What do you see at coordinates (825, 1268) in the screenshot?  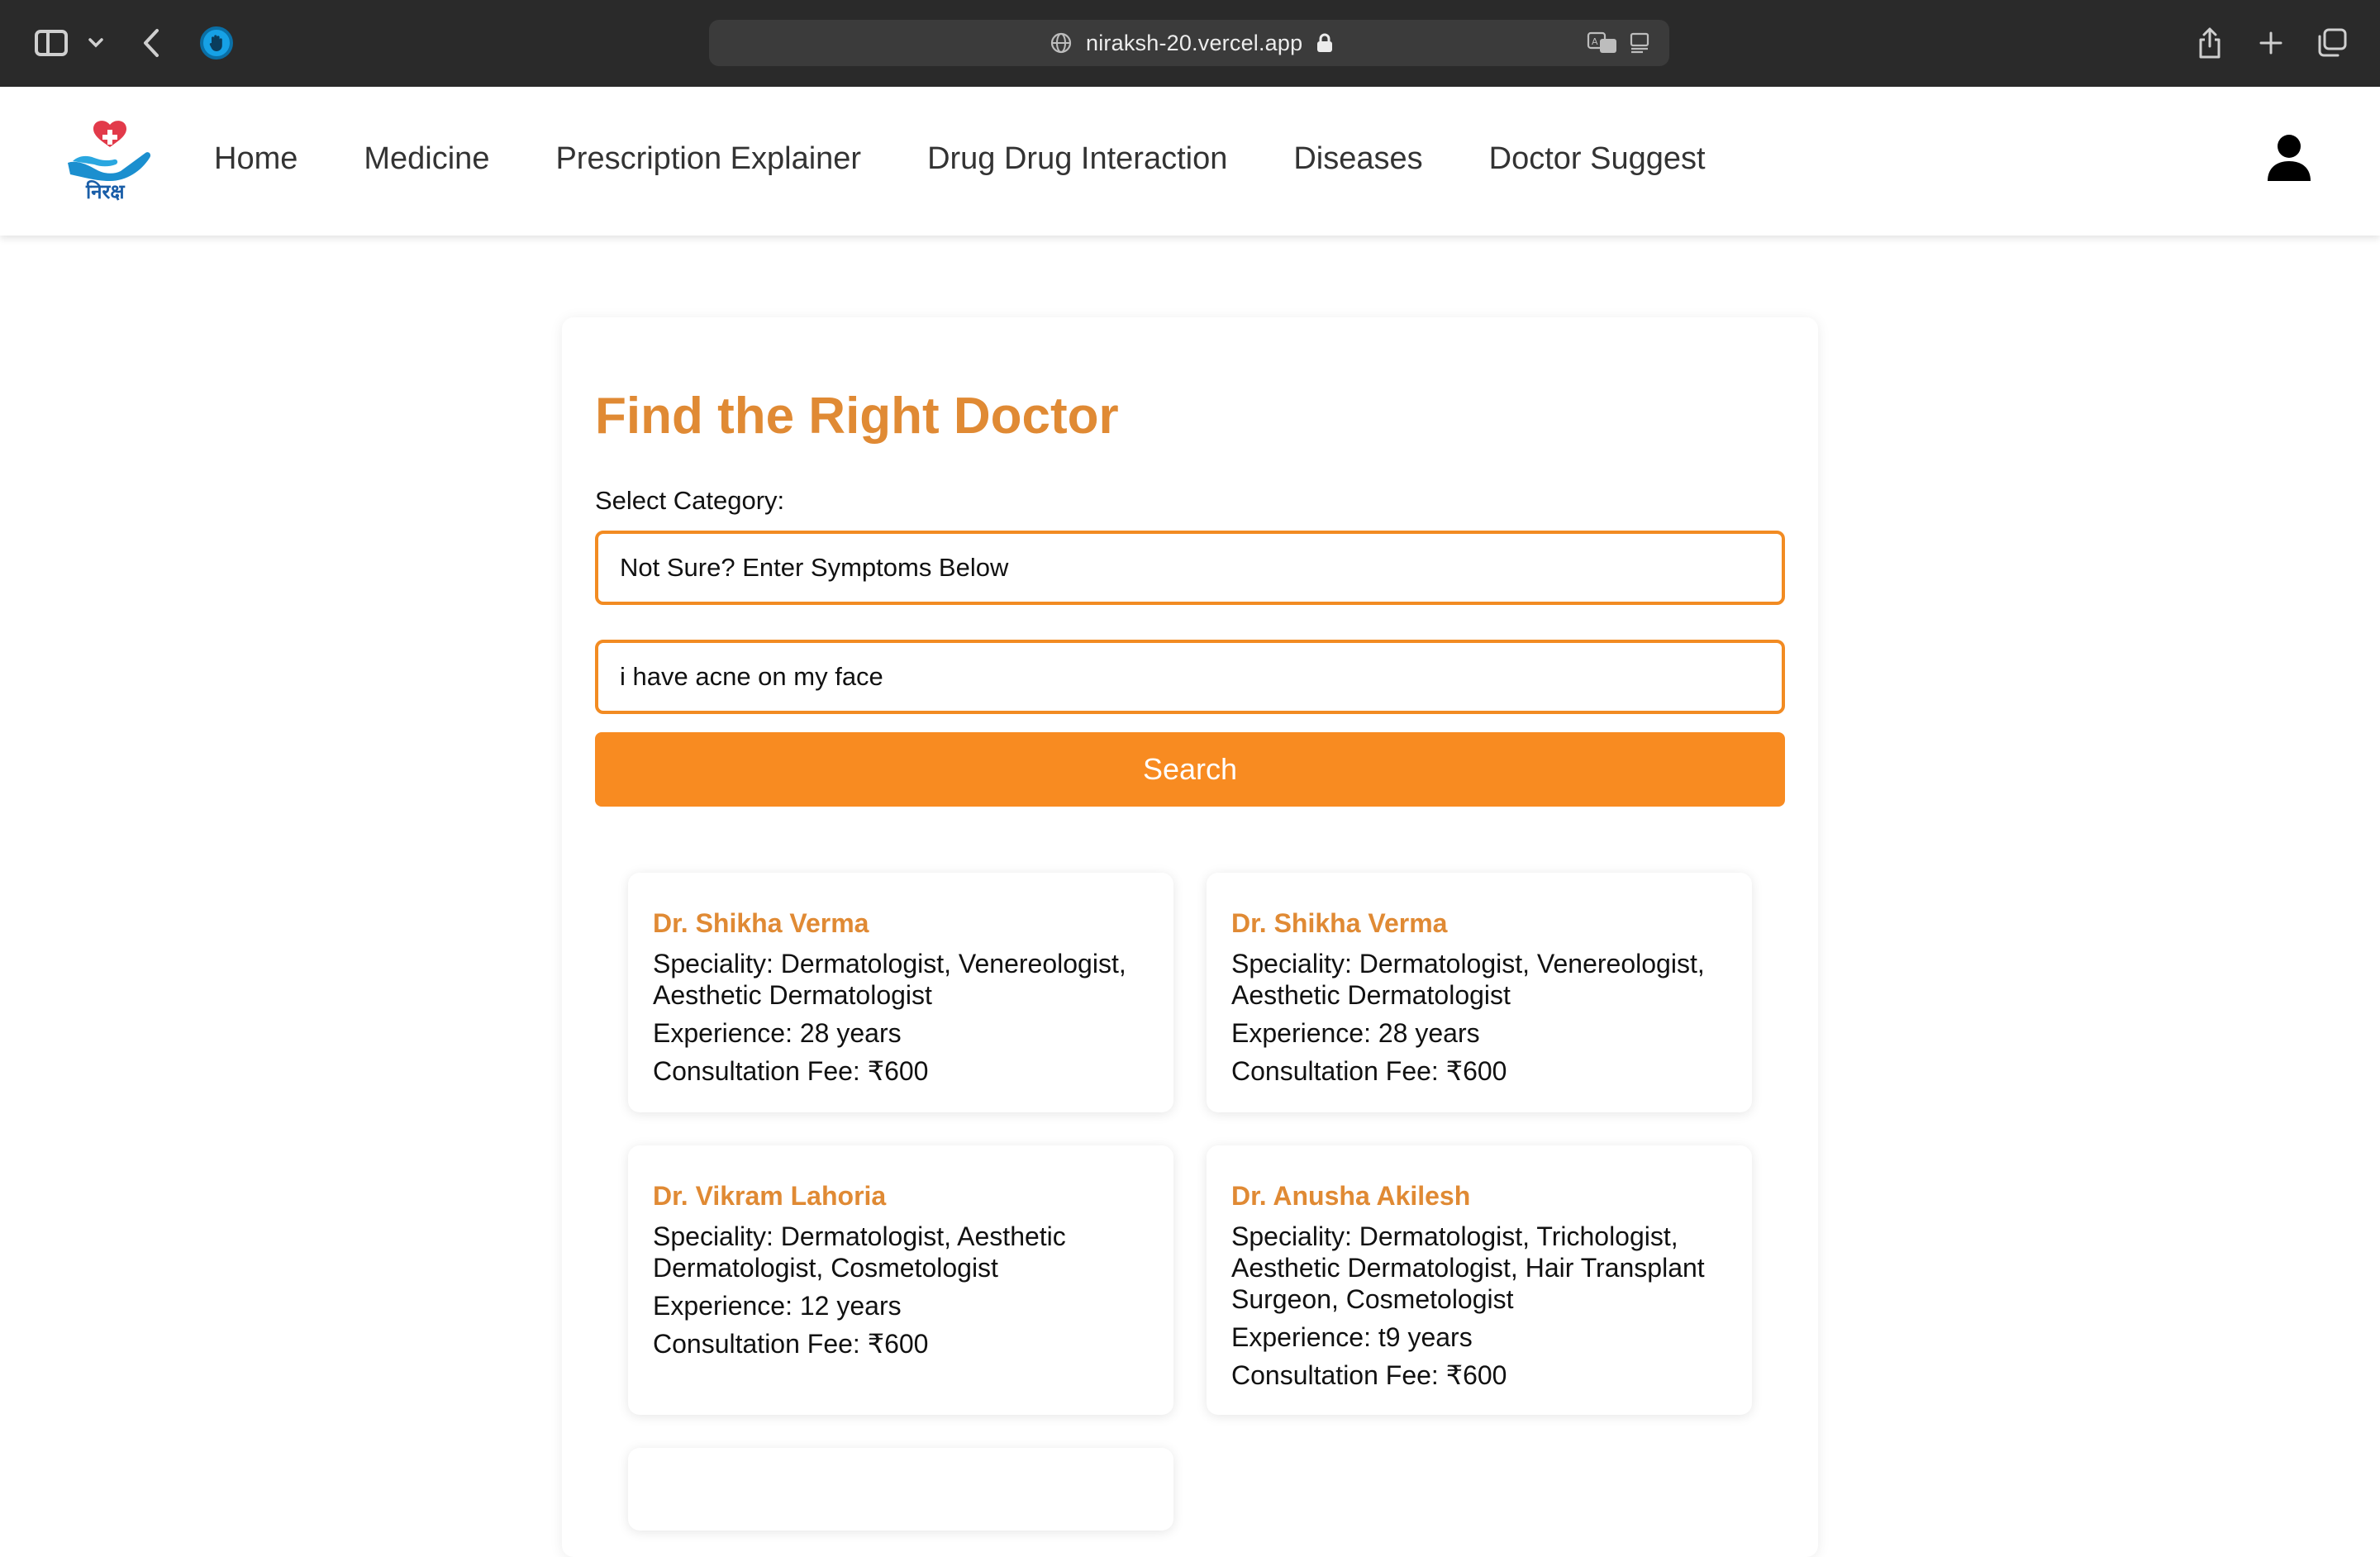 I see `doctor-speciality: Dermatologist, Cosmetologist` at bounding box center [825, 1268].